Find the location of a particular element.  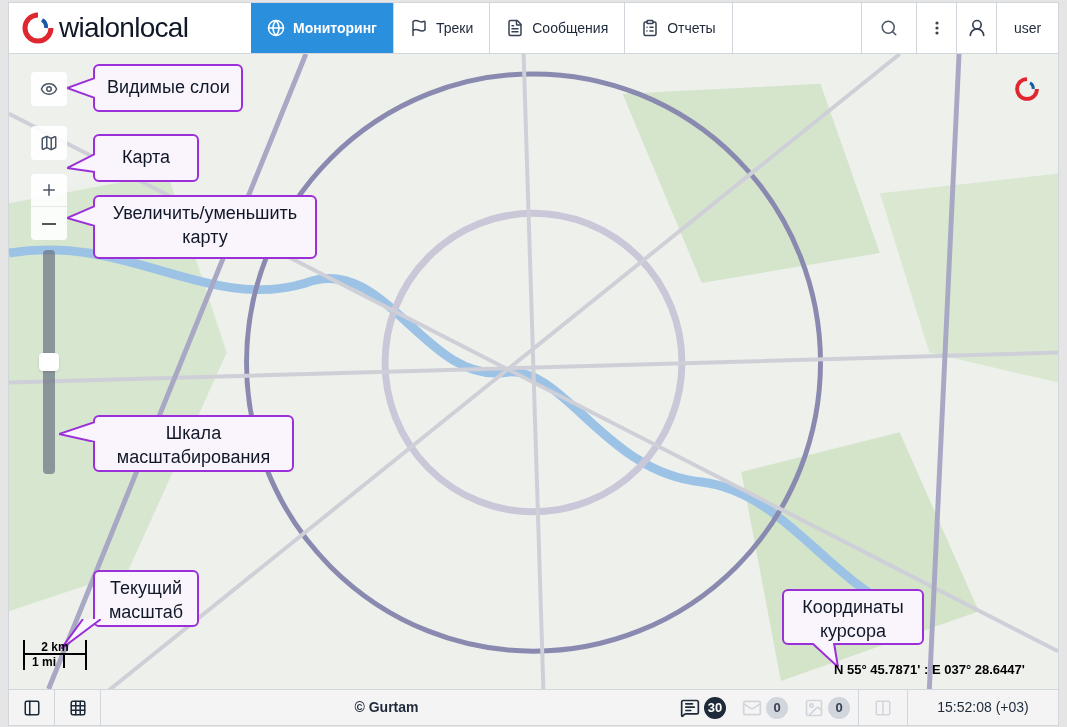

grid-icon is located at coordinates (77, 707).